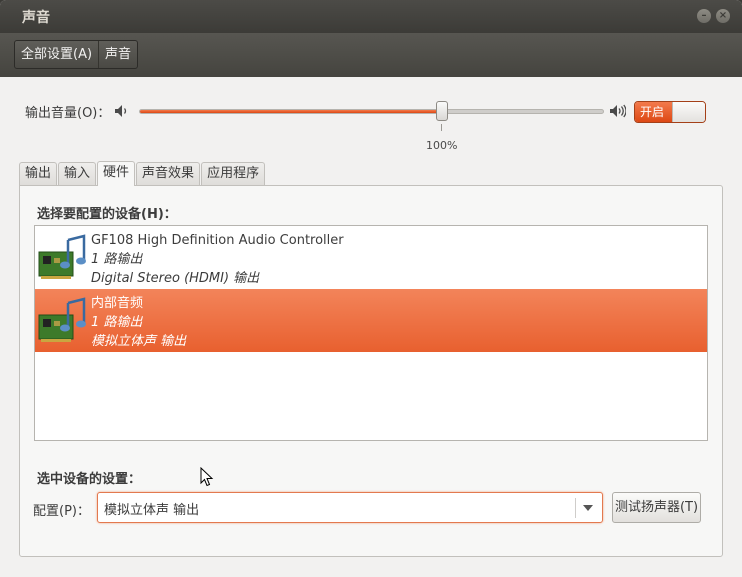  I want to click on toolbar: 全部设置(A) 声音, so click(371, 55).